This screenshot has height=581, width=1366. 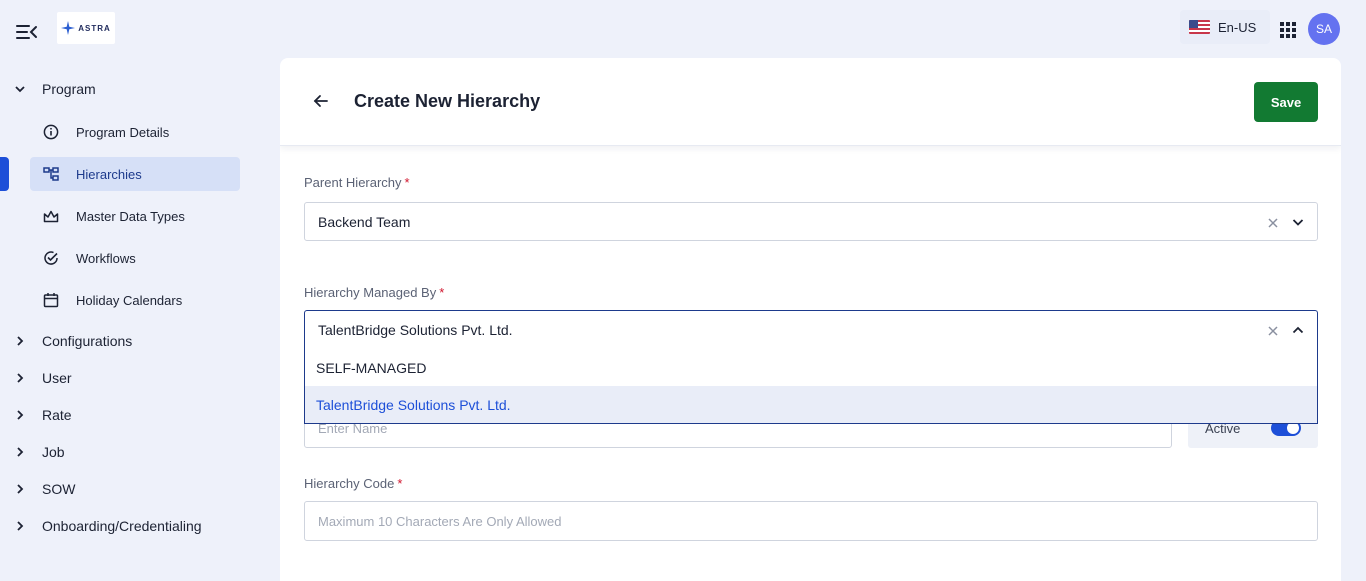 I want to click on sidebar-item-program-details: Program Details, so click(x=135, y=132).